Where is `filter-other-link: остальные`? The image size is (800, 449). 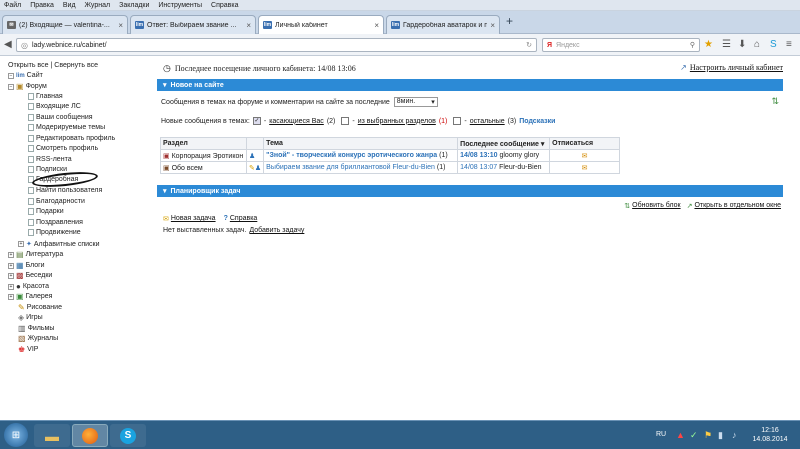 filter-other-link: остальные is located at coordinates (487, 121).